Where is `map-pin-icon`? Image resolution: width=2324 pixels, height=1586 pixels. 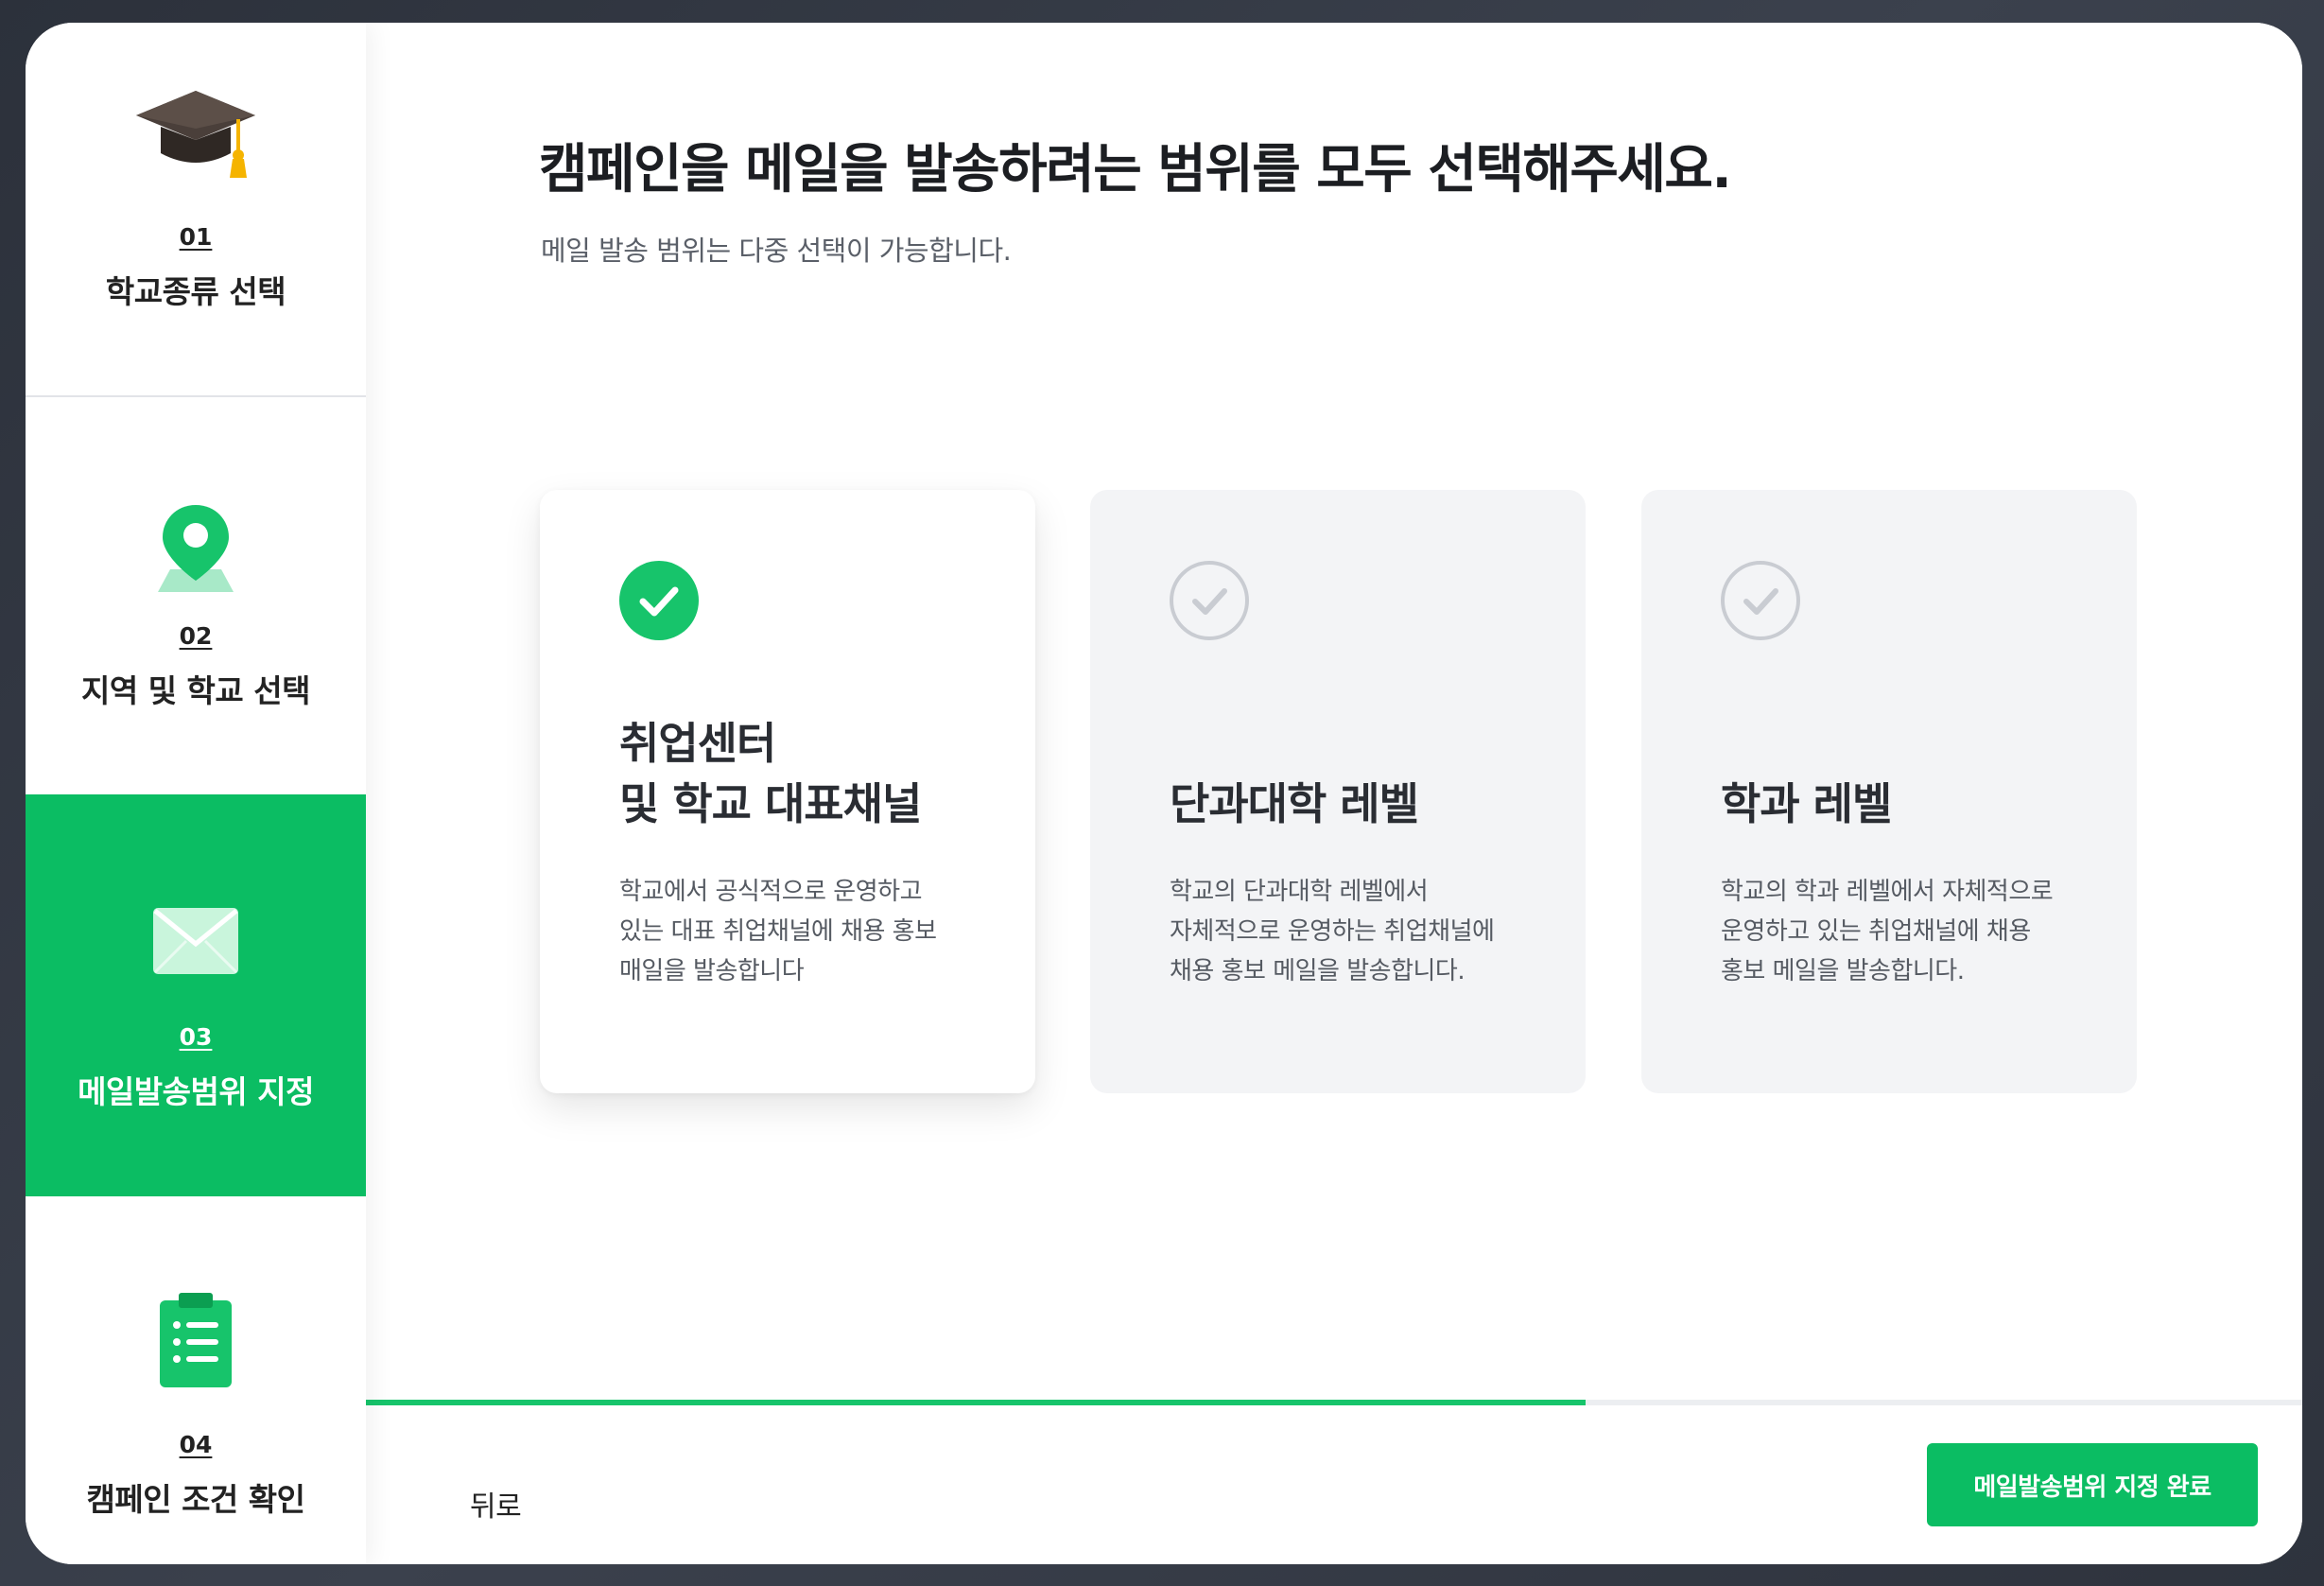 map-pin-icon is located at coordinates (196, 548).